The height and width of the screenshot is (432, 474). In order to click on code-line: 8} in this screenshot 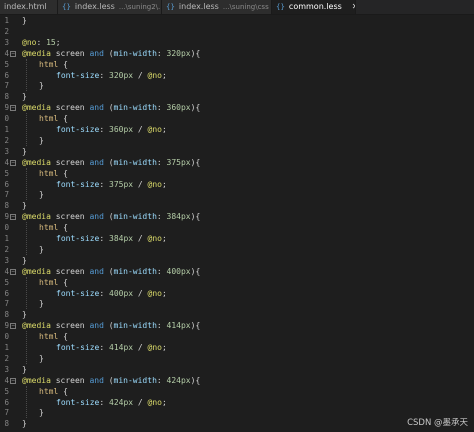, I will do `click(237, 424)`.